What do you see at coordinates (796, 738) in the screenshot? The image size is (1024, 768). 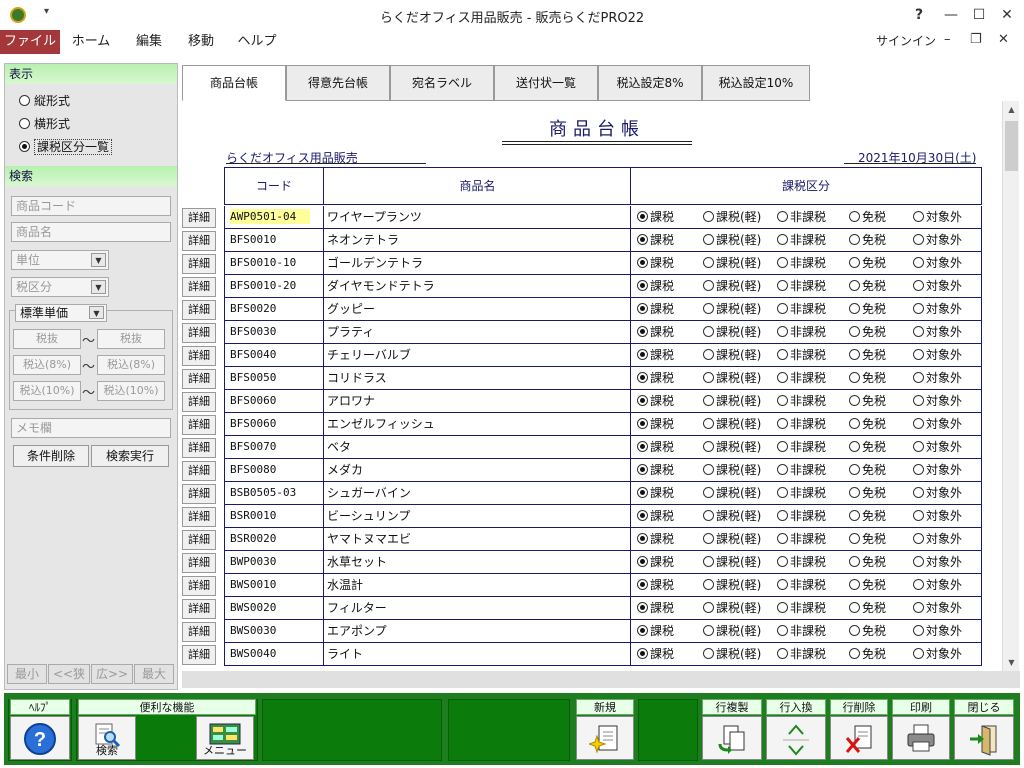 I see `swap-row-button` at bounding box center [796, 738].